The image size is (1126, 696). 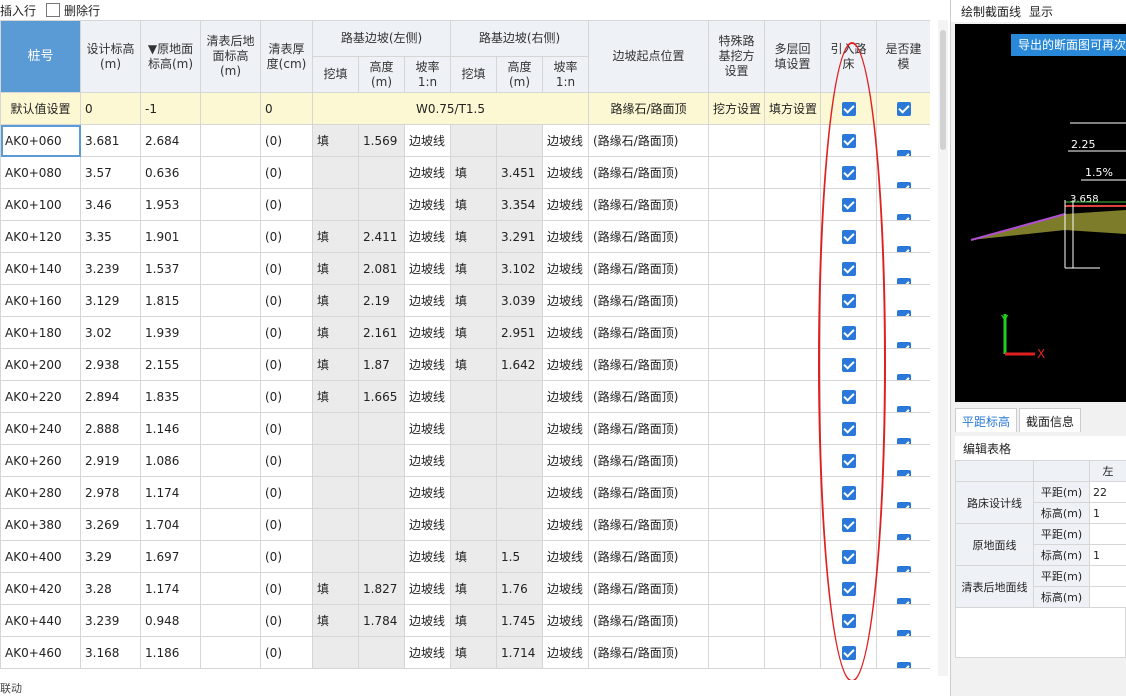 What do you see at coordinates (473, 460) in the screenshot?
I see `row-right-cutfill` at bounding box center [473, 460].